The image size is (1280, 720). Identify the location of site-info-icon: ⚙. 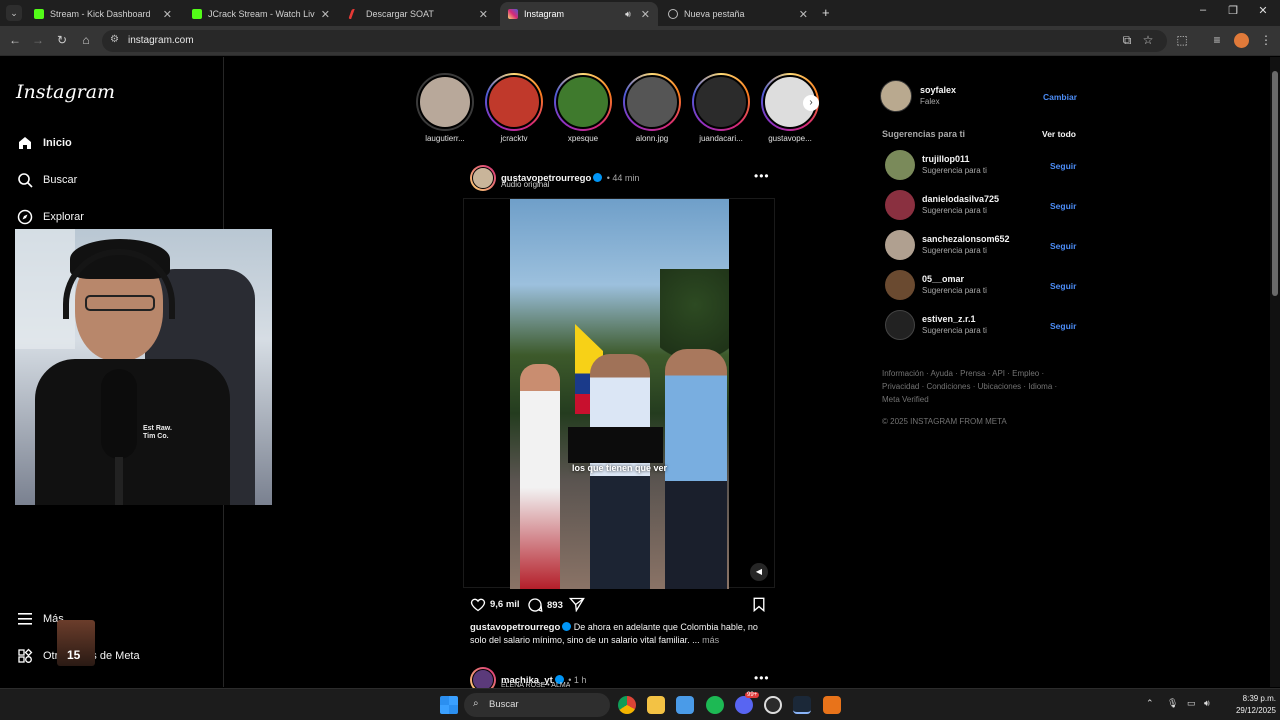
(114, 39).